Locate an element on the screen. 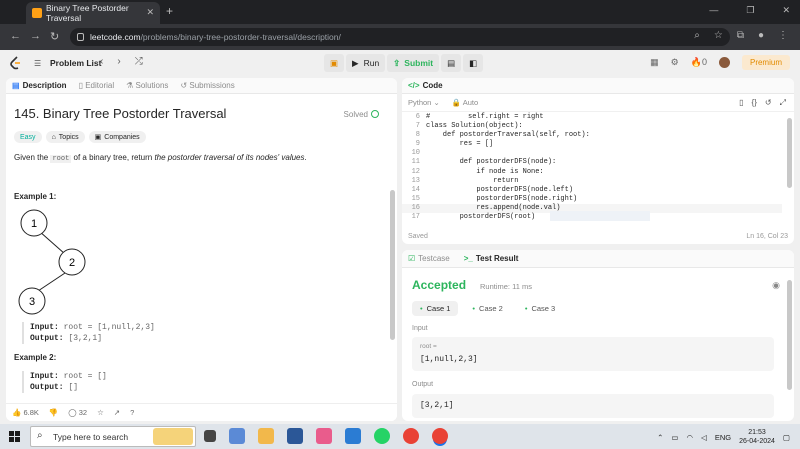 Image resolution: width=800 pixels, height=449 pixels. case-tab-1: • Case 1 is located at coordinates (435, 308).